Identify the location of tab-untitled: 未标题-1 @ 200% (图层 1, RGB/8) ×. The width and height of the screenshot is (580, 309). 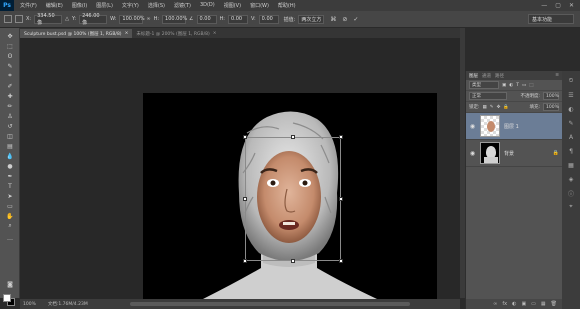
(176, 33).